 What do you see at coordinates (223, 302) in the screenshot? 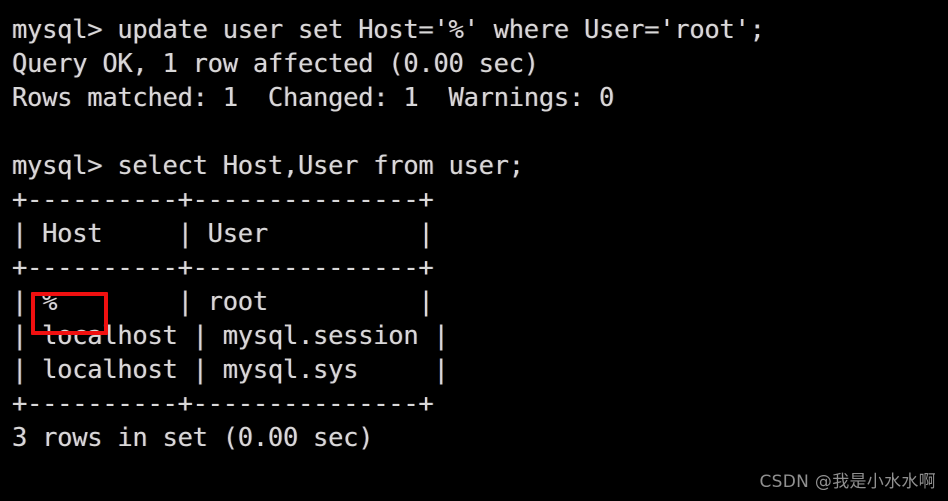
I see `table-row: | % | root |` at bounding box center [223, 302].